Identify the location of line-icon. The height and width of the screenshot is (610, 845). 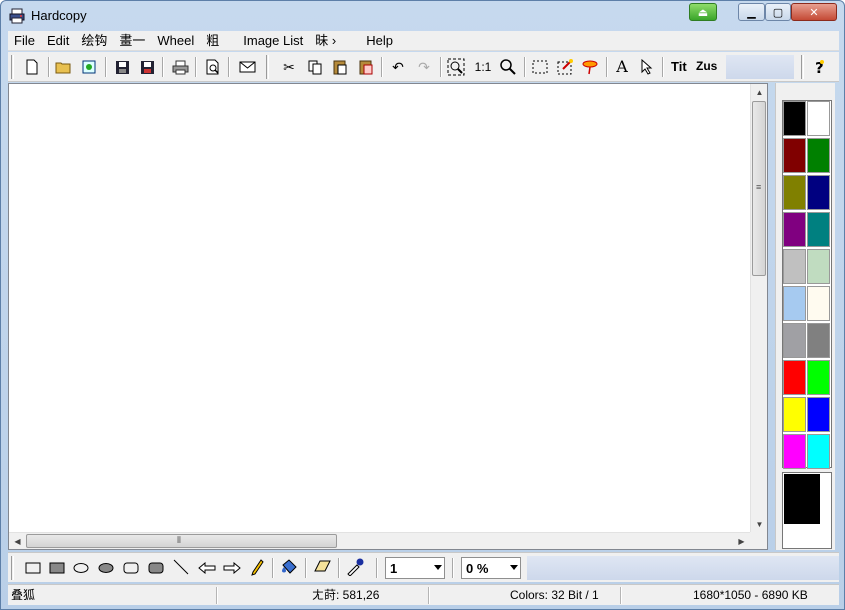
(181, 567).